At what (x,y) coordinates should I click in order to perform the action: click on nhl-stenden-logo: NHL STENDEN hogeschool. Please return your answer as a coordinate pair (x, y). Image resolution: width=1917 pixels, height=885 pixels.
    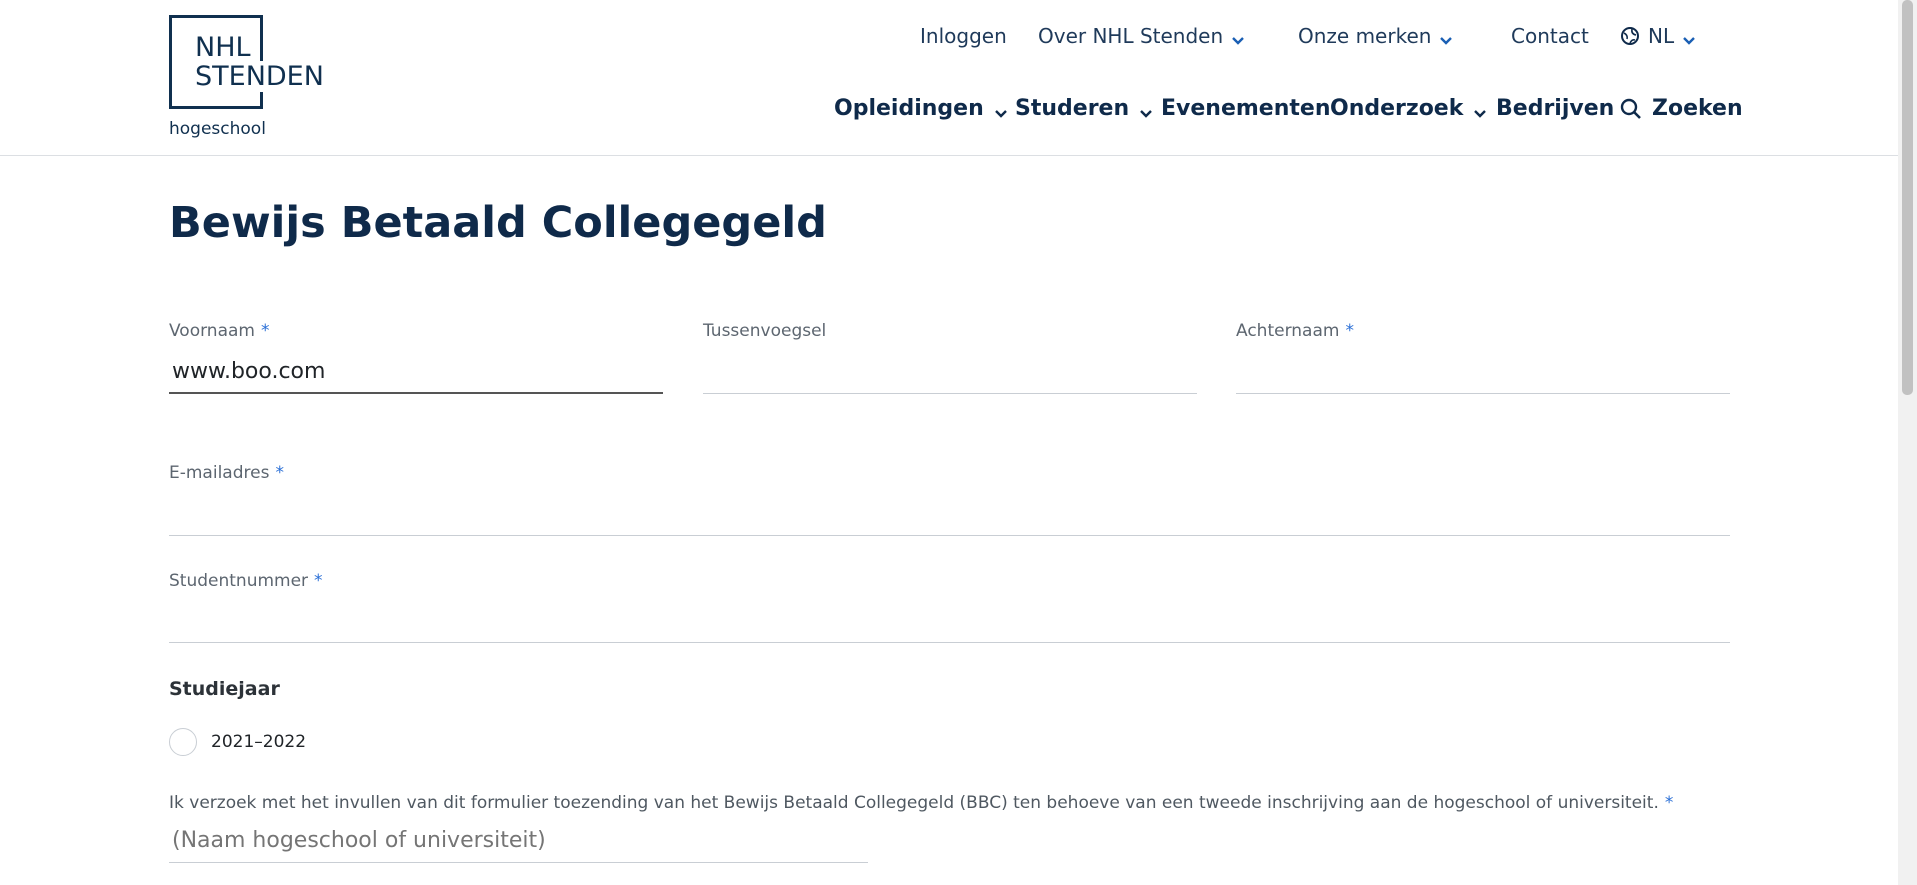
    Looking at the image, I should click on (254, 77).